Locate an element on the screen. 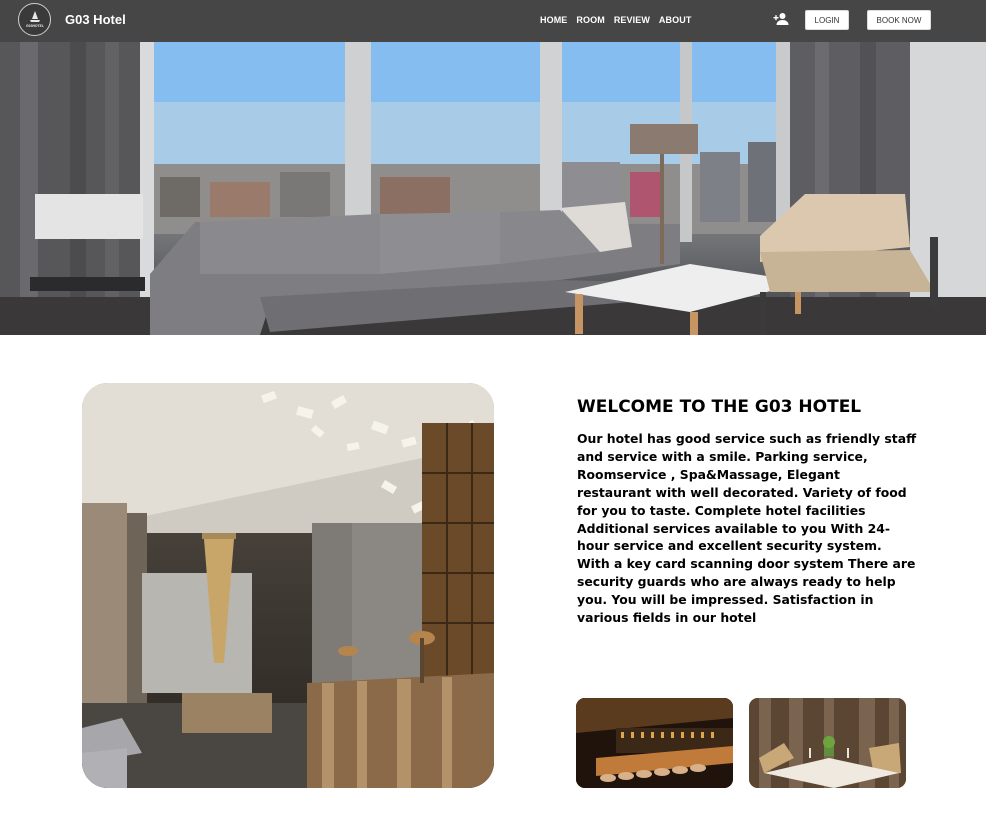 This screenshot has height=816, width=986. nav-review: REVIEW is located at coordinates (632, 20).